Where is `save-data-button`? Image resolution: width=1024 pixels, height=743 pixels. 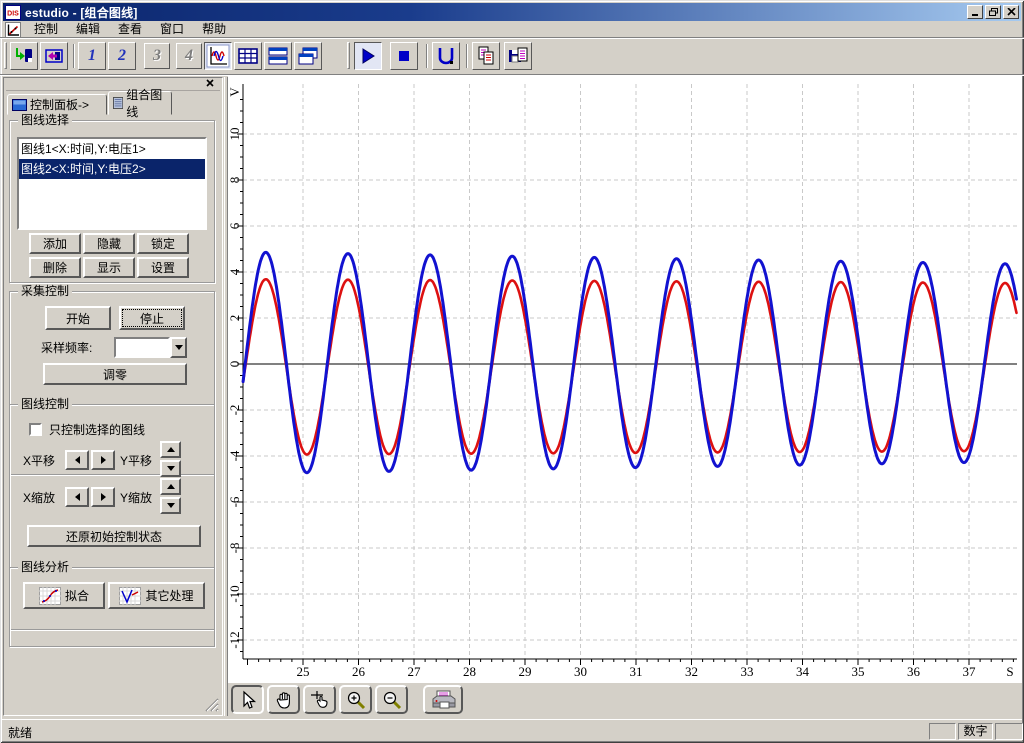
save-data-button is located at coordinates (446, 56).